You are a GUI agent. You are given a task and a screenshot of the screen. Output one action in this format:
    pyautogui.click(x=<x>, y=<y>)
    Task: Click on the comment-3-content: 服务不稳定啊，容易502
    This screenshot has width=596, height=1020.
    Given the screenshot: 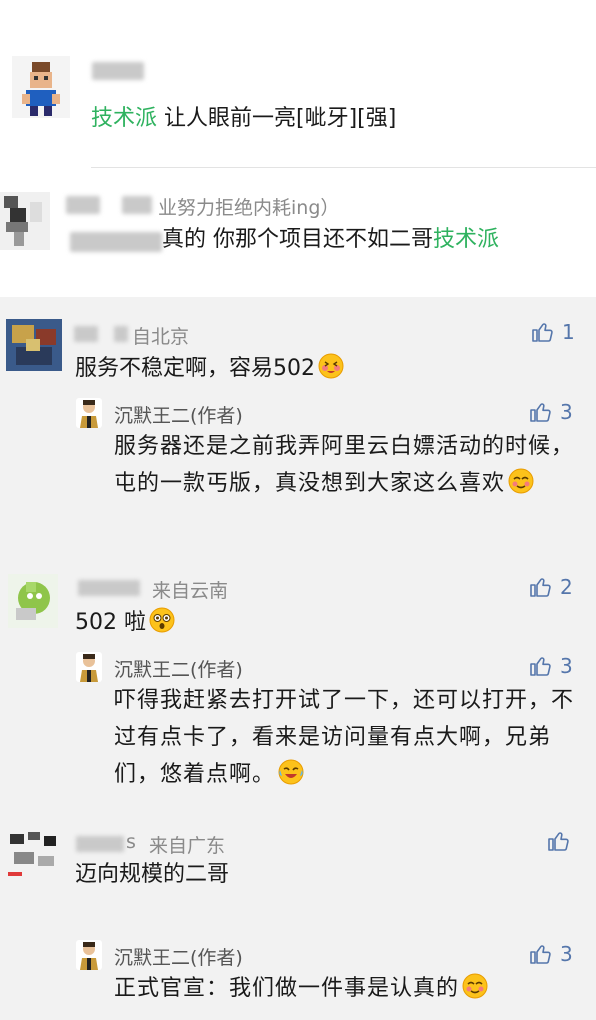 What is the action you would take?
    pyautogui.click(x=210, y=368)
    